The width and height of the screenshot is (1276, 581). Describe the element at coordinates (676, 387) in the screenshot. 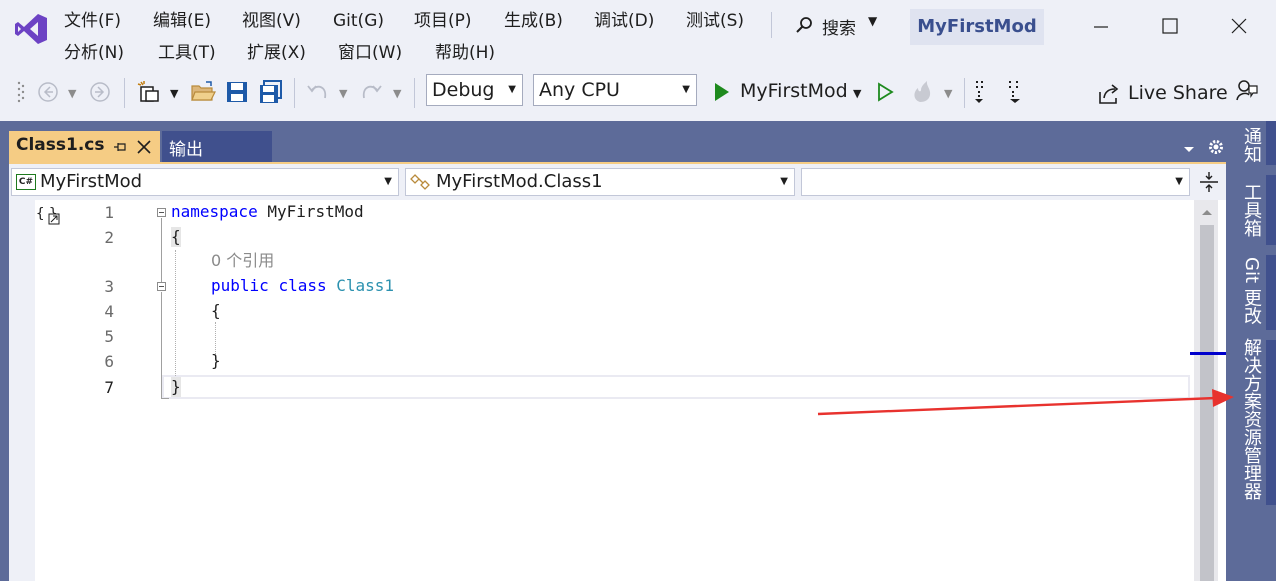

I see `current-line-highlight` at that location.